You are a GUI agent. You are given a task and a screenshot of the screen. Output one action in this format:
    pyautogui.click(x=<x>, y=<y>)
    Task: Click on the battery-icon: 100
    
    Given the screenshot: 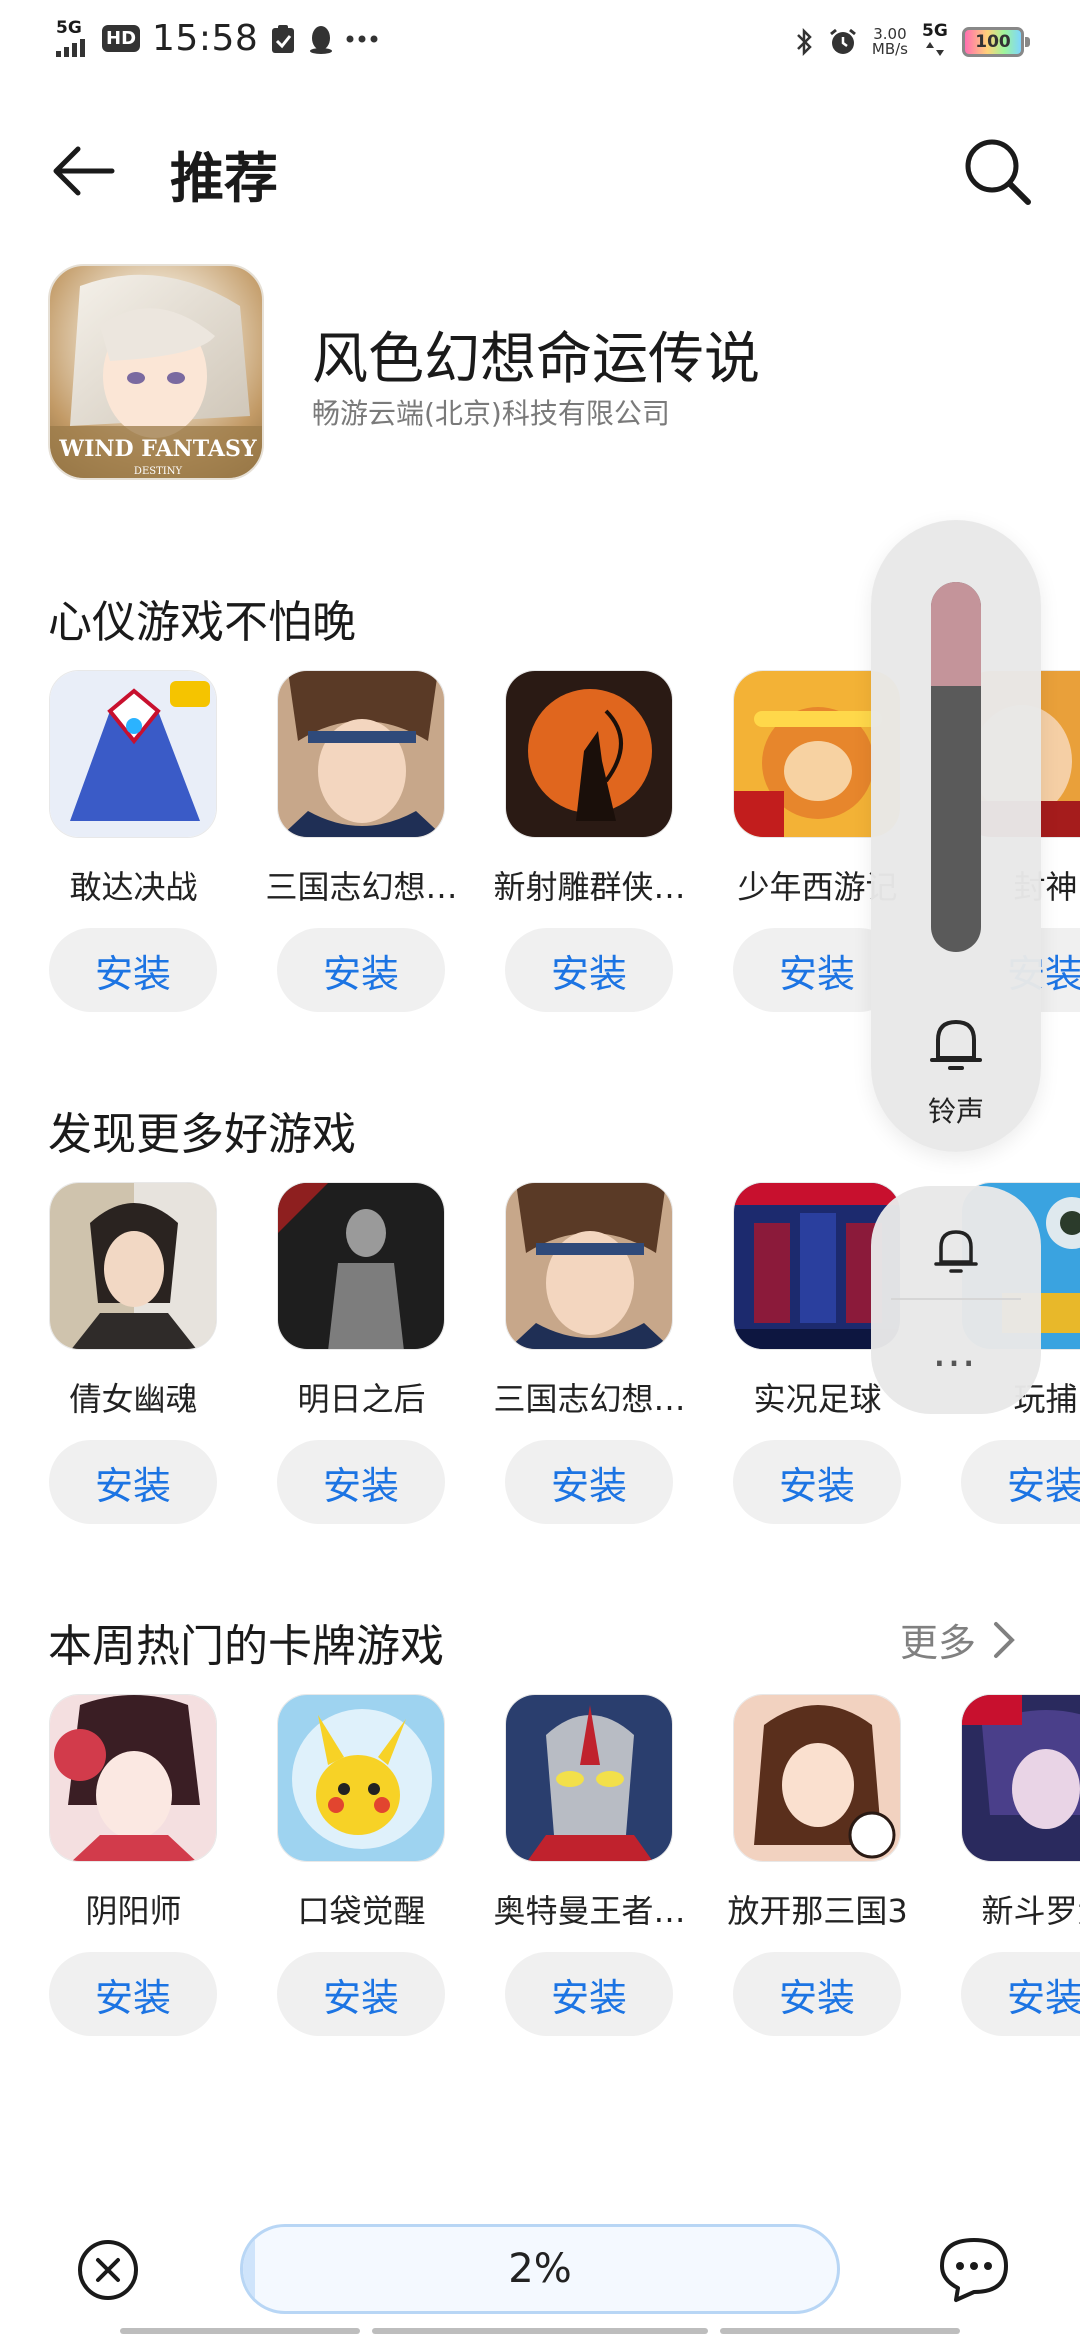 What is the action you would take?
    pyautogui.click(x=996, y=42)
    